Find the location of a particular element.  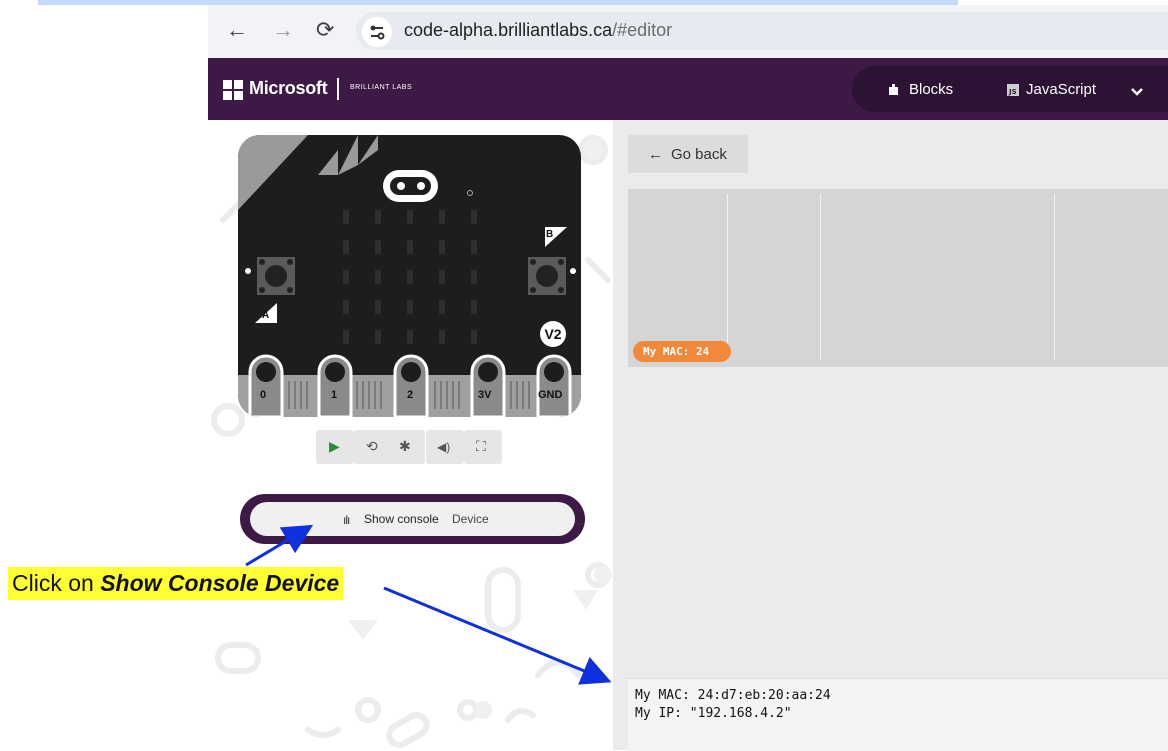

button-b-pin-dot is located at coordinates (573, 271).